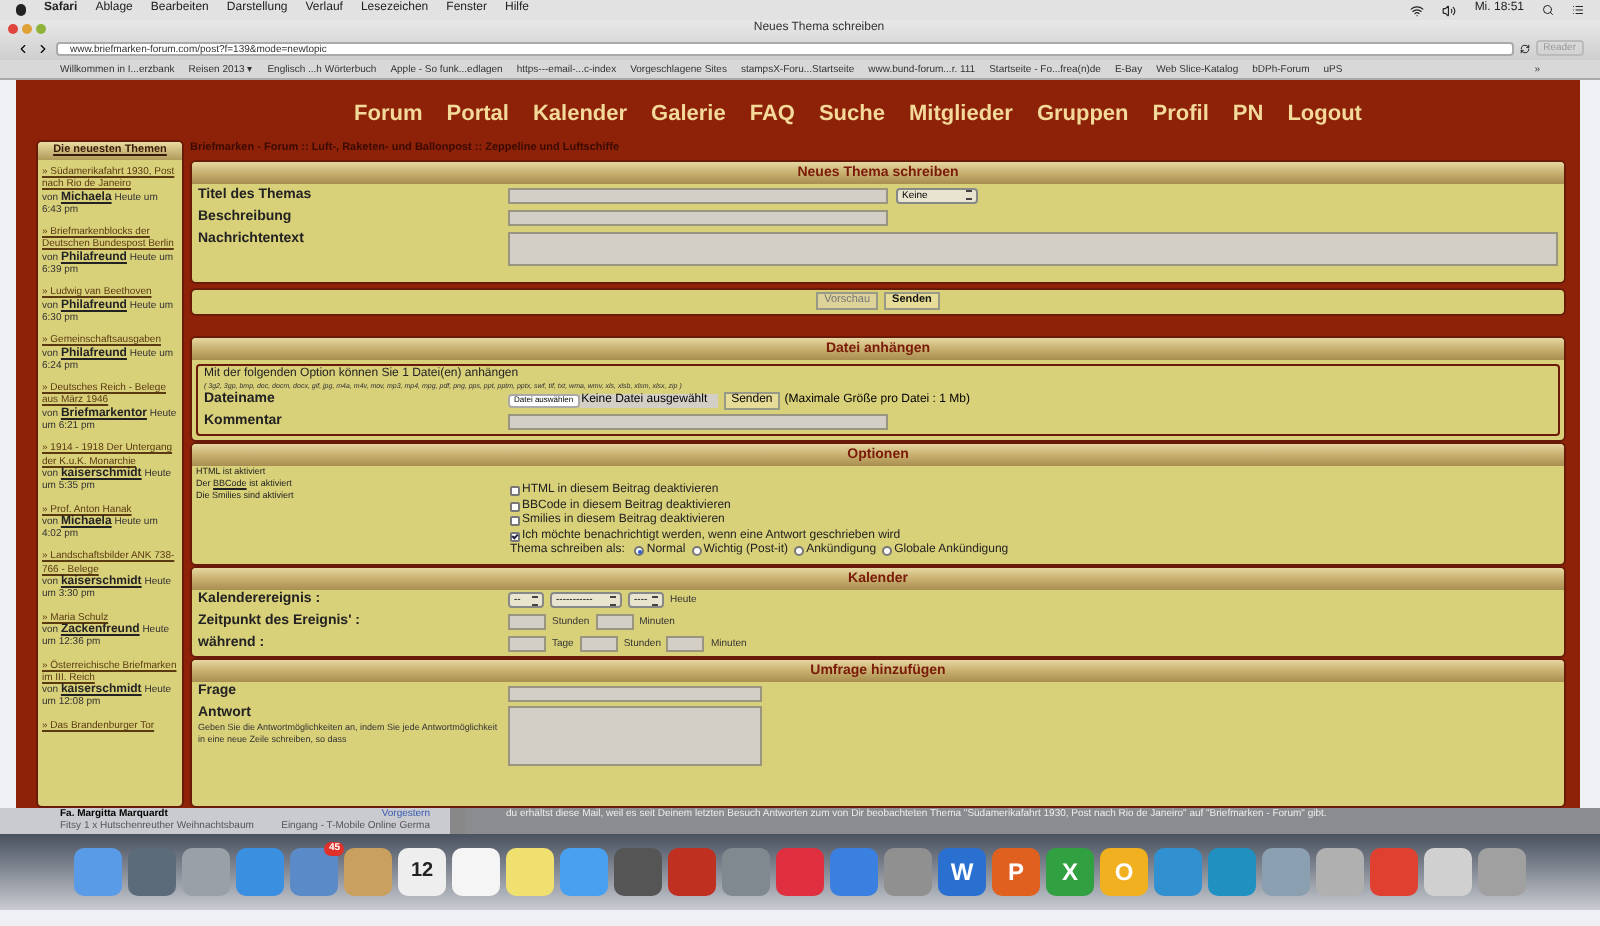  Describe the element at coordinates (1124, 872) in the screenshot. I see `app-glyph: O` at that location.